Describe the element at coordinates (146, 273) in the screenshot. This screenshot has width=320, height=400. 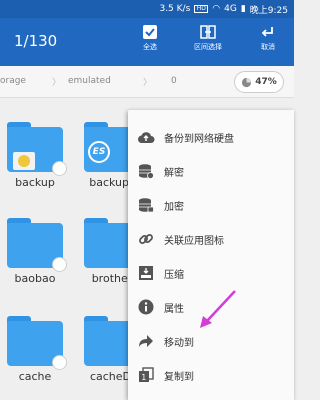
I see `compress-icon` at that location.